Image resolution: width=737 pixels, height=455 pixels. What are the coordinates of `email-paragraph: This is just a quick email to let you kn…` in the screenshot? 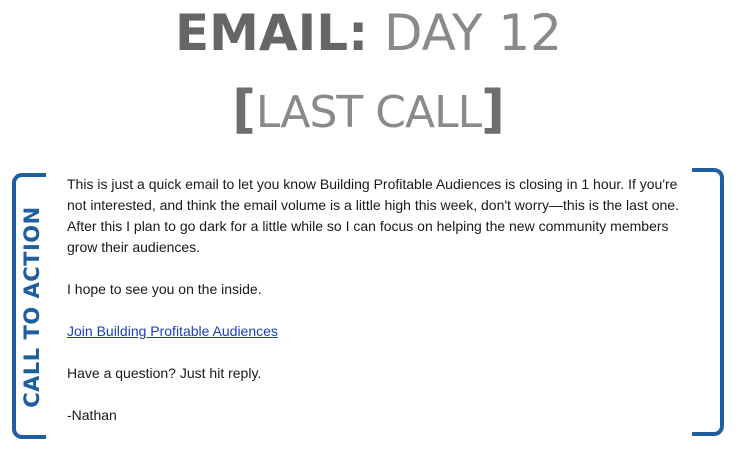 It's located at (373, 215).